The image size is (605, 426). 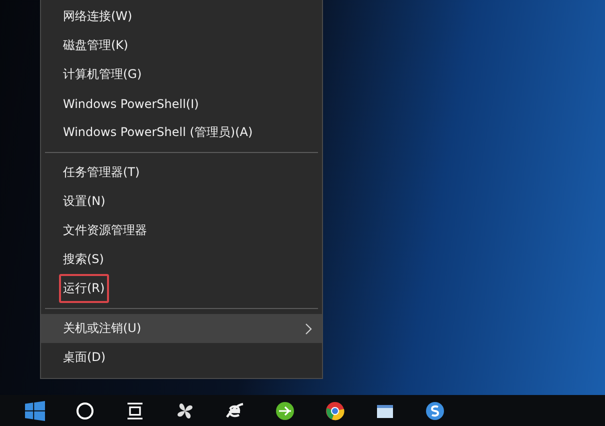 What do you see at coordinates (335, 410) in the screenshot?
I see `chrome-icon` at bounding box center [335, 410].